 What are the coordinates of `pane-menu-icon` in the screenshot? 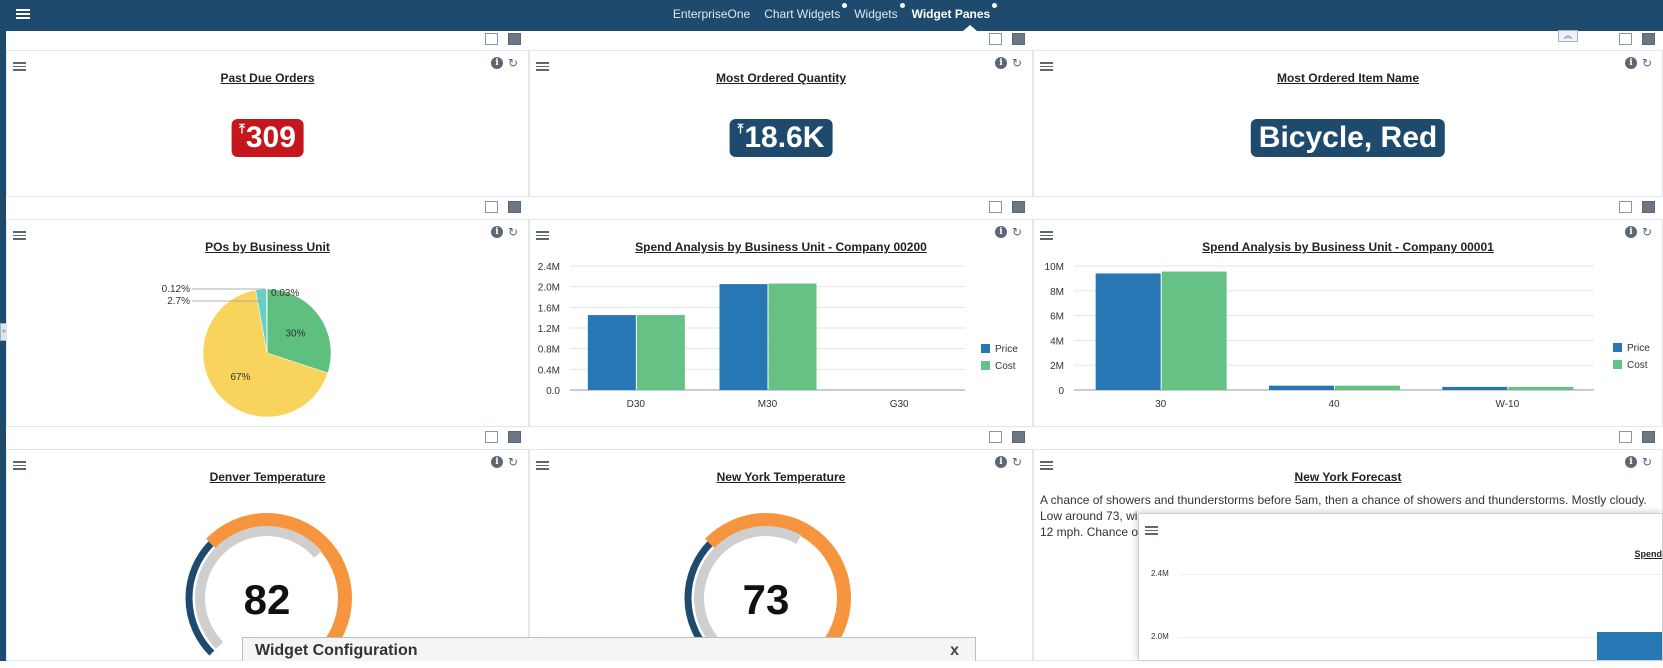 It's located at (1151, 530).